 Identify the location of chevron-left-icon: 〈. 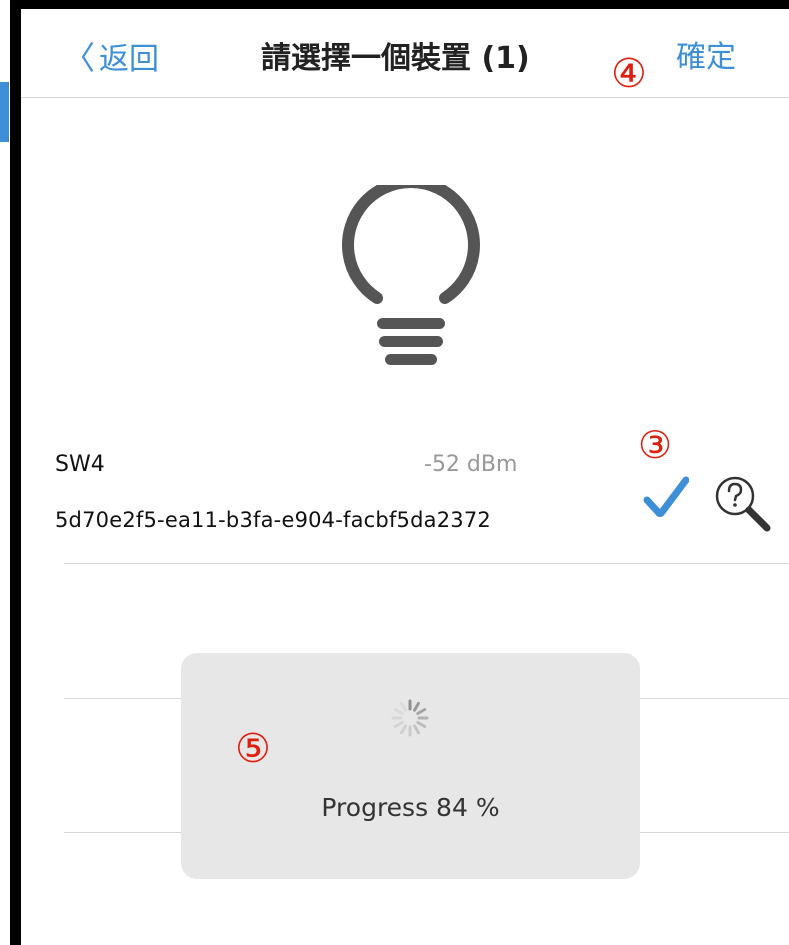
(79, 58).